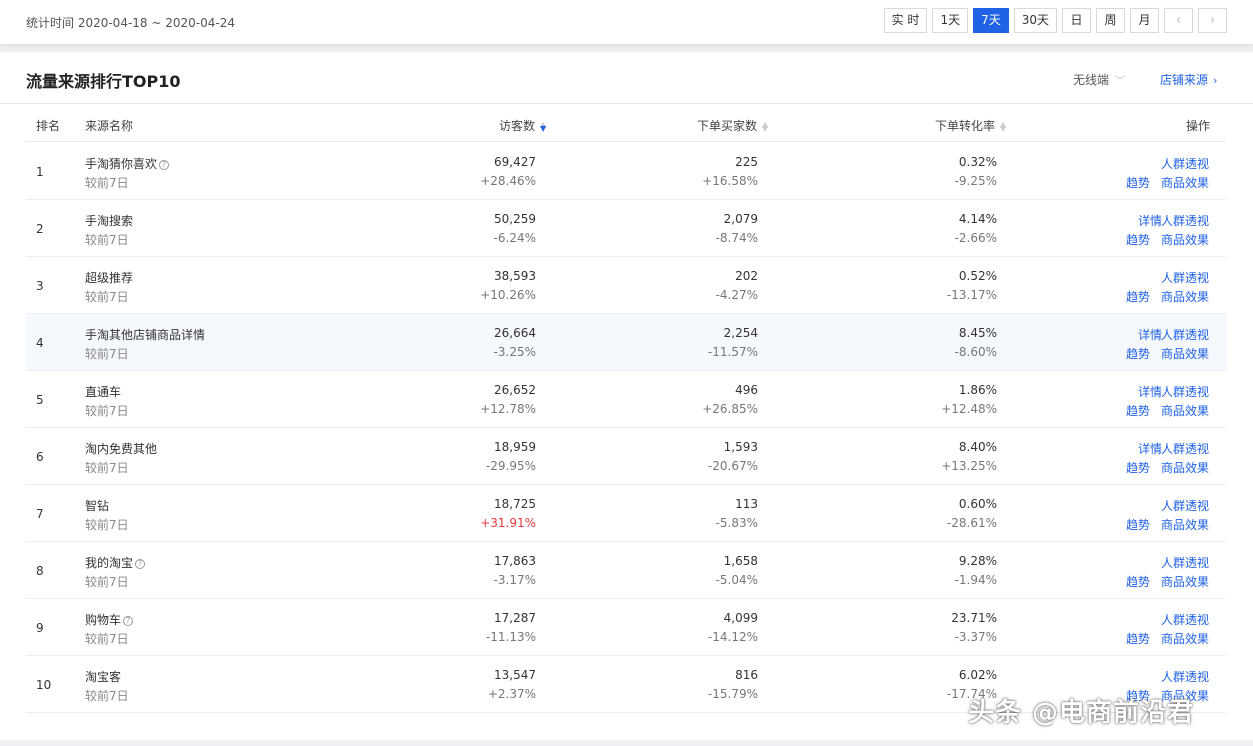 Image resolution: width=1253 pixels, height=746 pixels. I want to click on buyers-value: 202, so click(746, 276).